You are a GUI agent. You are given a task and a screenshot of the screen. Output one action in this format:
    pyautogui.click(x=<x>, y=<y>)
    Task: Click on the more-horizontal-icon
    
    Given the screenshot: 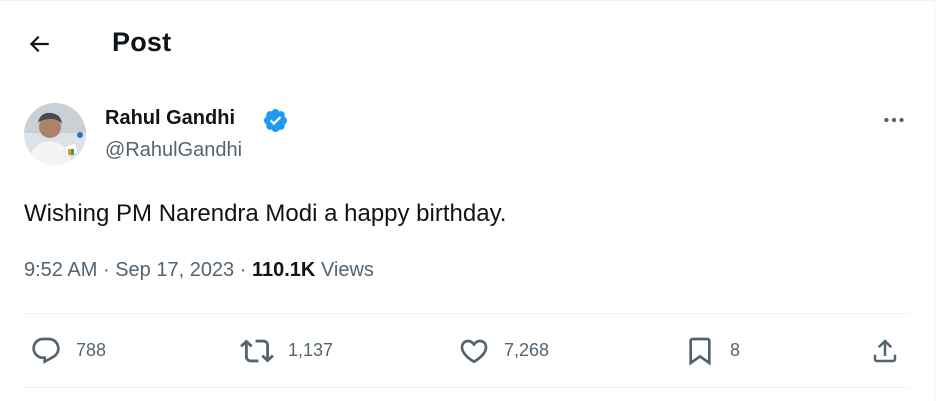 What is the action you would take?
    pyautogui.click(x=894, y=120)
    